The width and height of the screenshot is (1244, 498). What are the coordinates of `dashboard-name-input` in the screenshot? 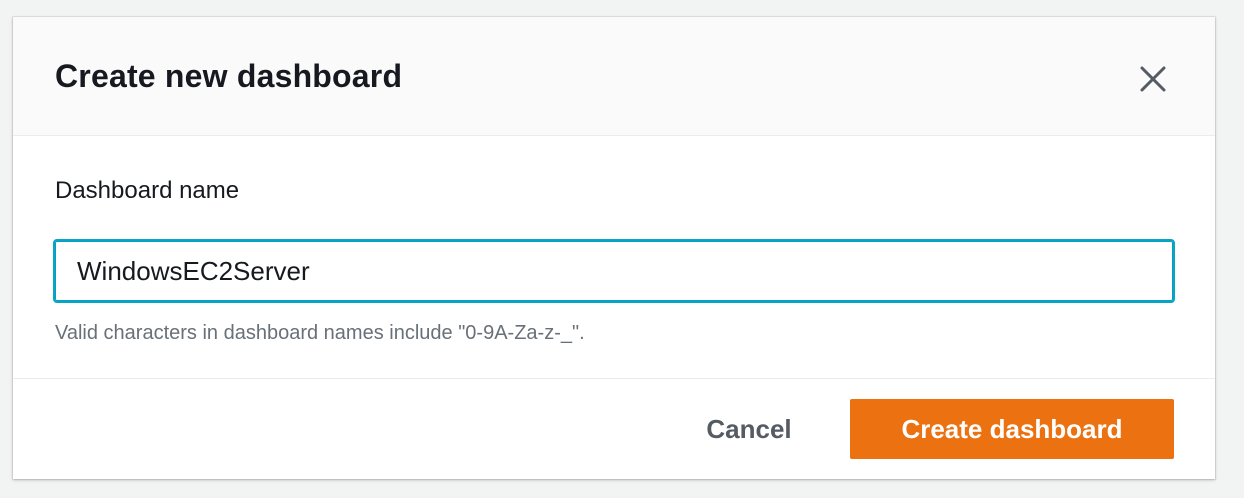 It's located at (614, 271).